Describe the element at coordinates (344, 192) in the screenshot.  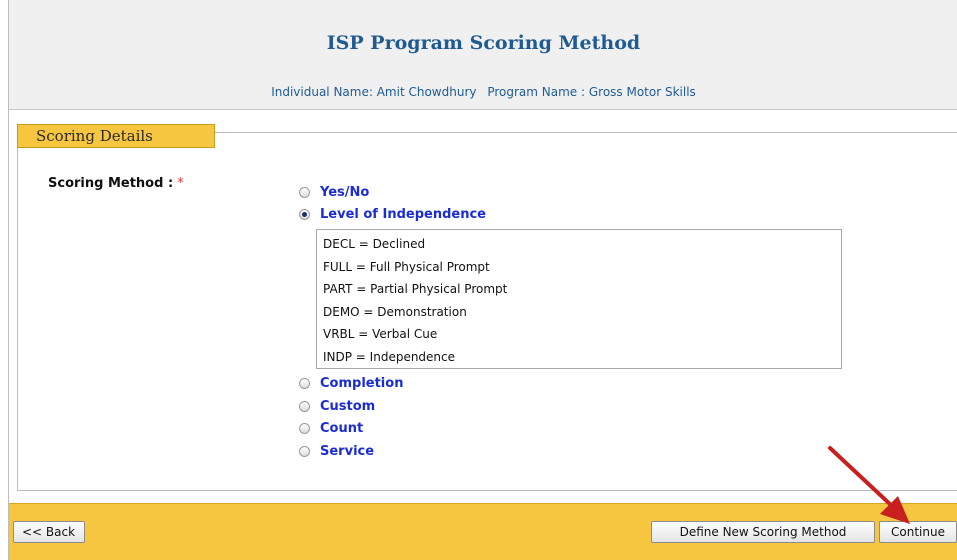
I see `option-label-yes-no: Yes/No` at that location.